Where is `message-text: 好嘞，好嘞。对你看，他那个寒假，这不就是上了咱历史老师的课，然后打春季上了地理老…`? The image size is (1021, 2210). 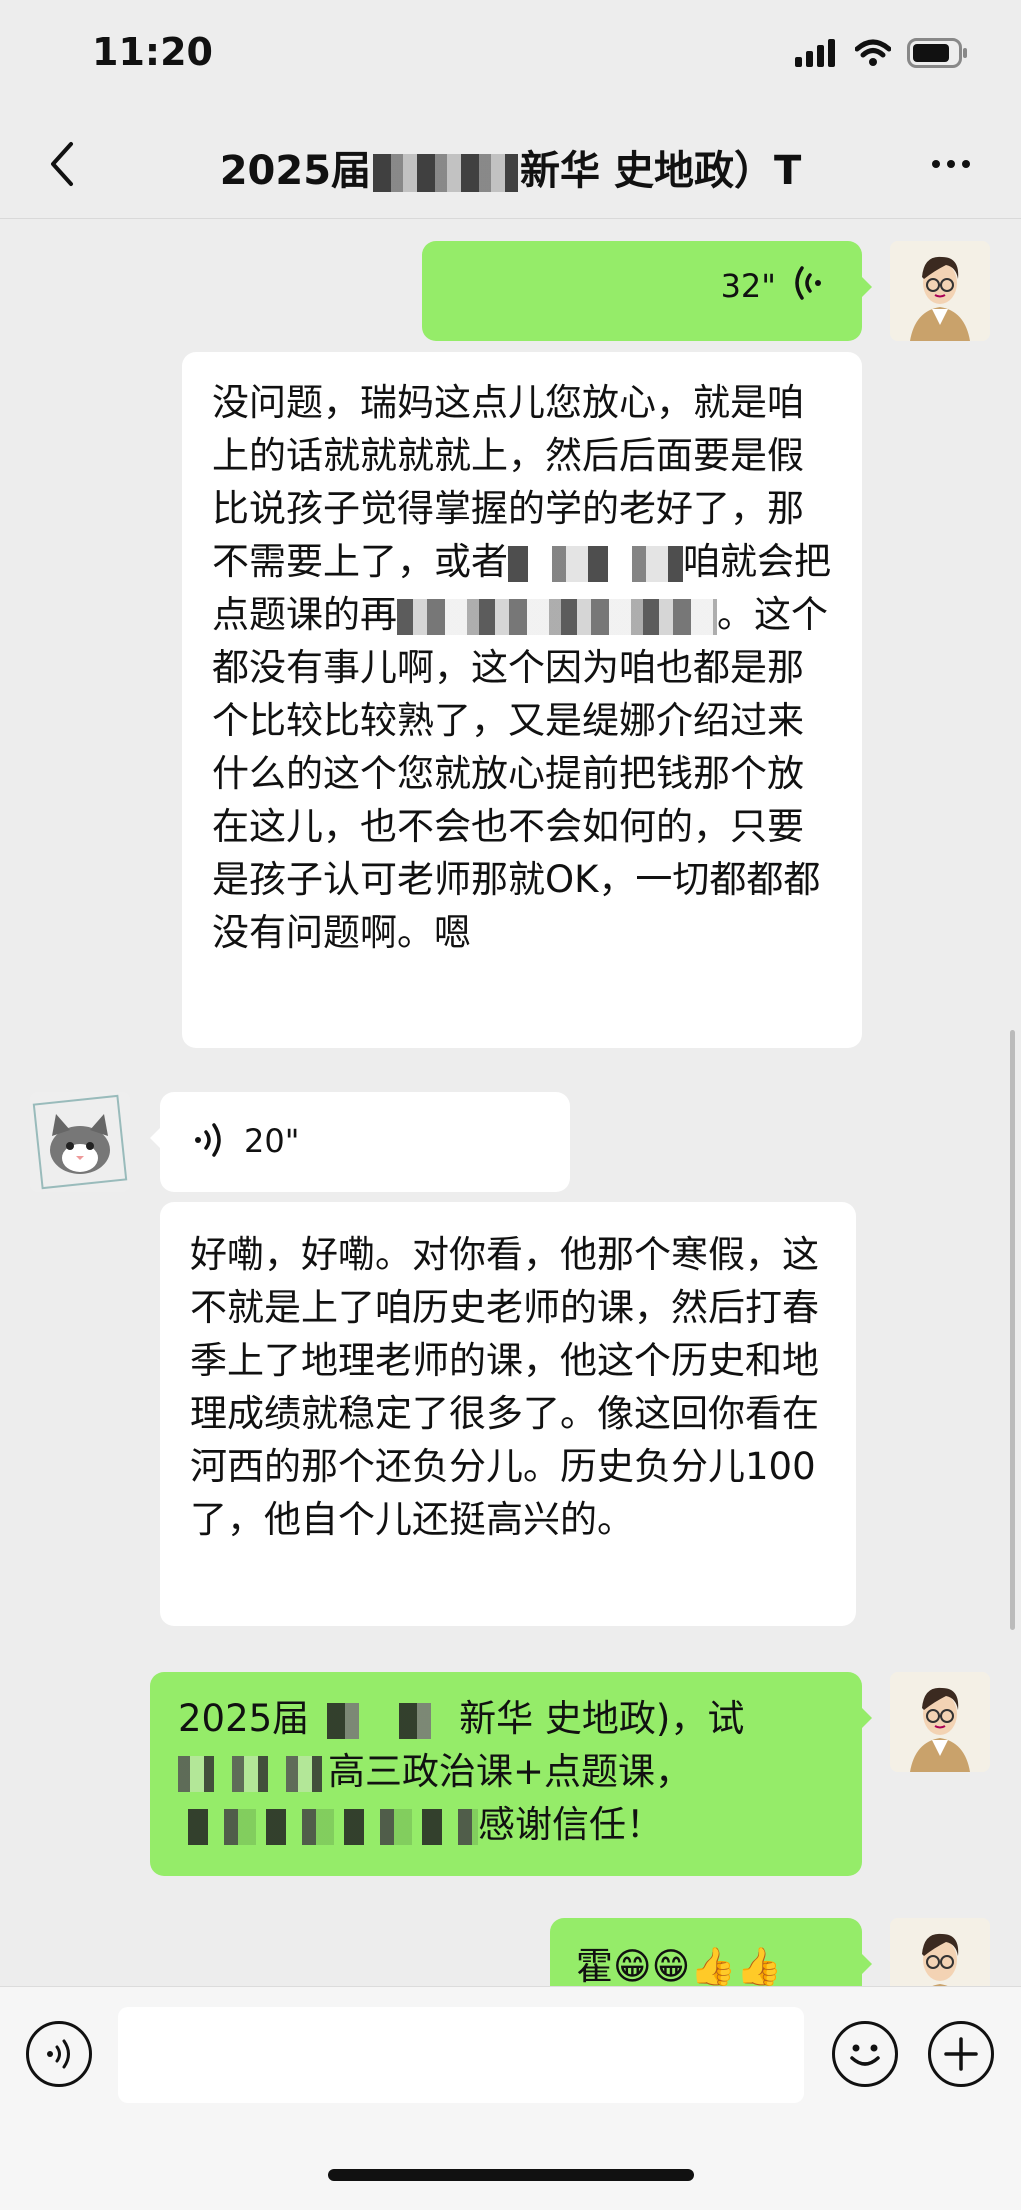
message-text: 好嘞，好嘞。对你看，他那个寒假，这不就是上了咱历史老师的课，然后打春季上了地理老… is located at coordinates (504, 1387).